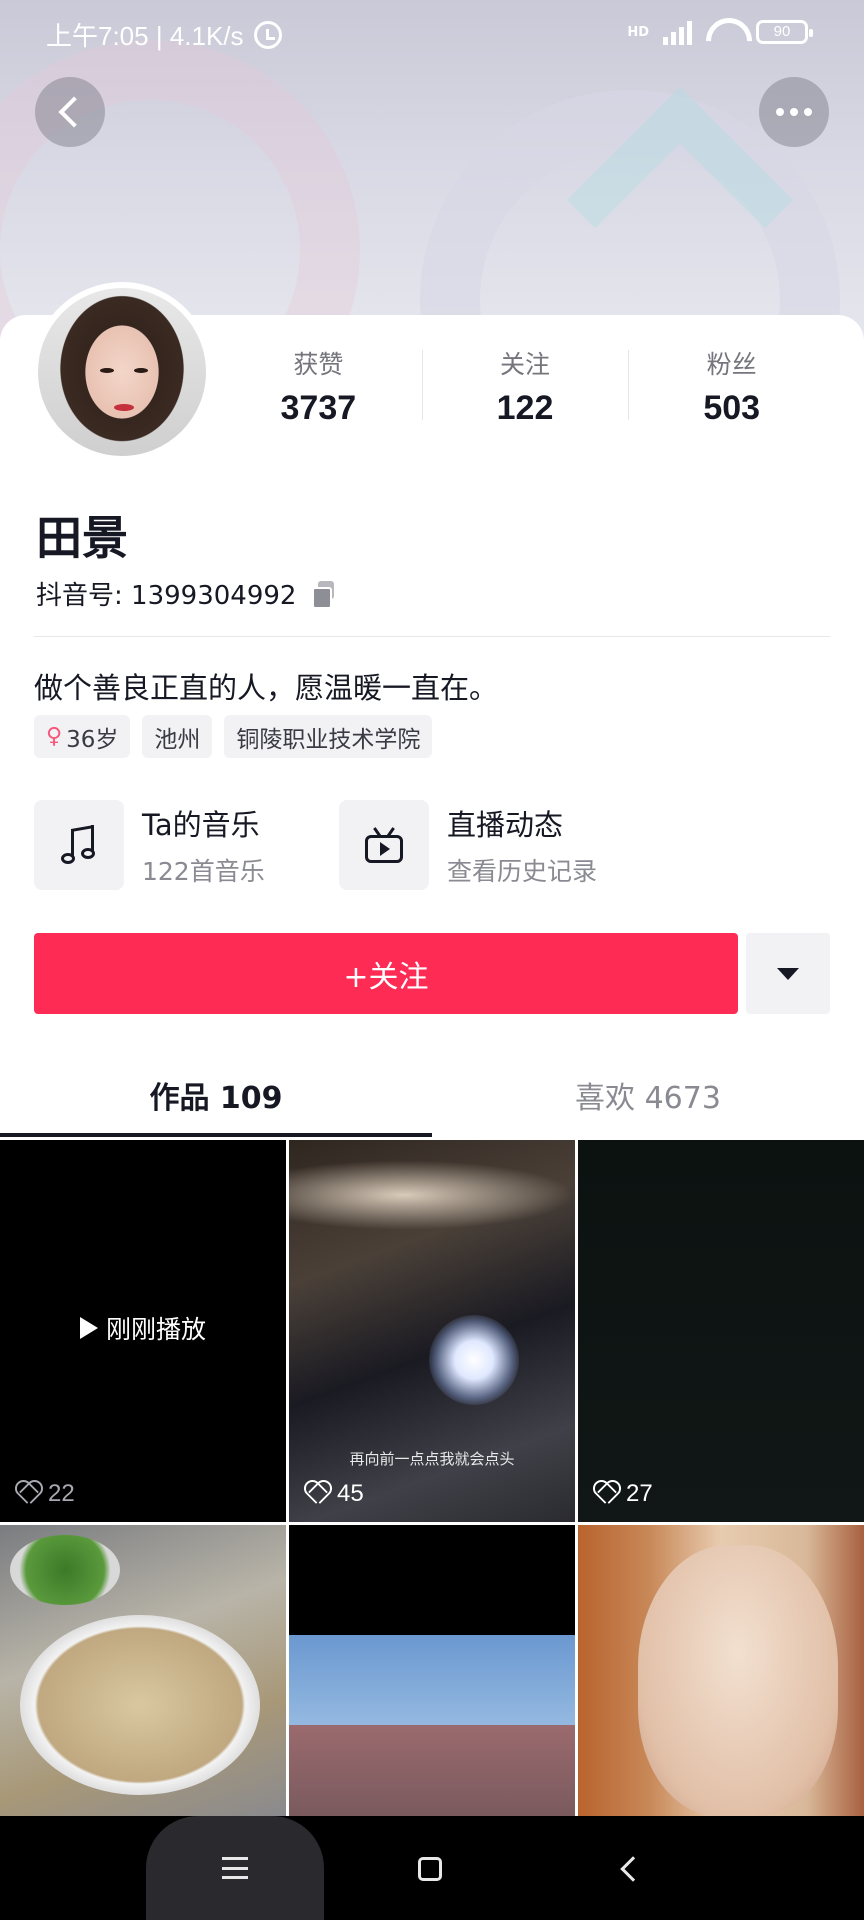 The image size is (864, 1920). Describe the element at coordinates (92, 739) in the screenshot. I see `tag-label: 36岁` at that location.